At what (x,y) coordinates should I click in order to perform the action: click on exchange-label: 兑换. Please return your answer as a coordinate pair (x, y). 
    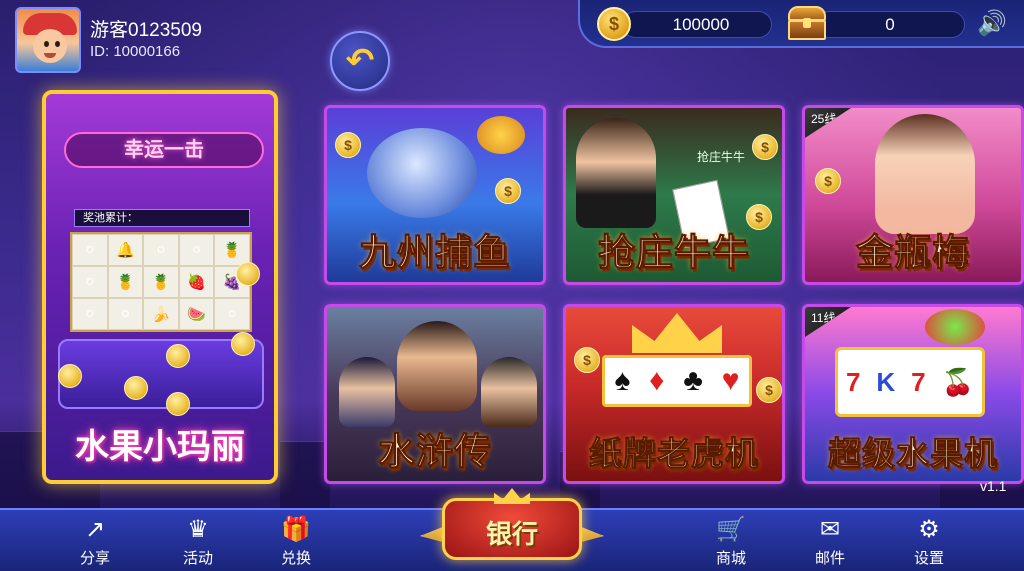
    Looking at the image, I should click on (295, 558).